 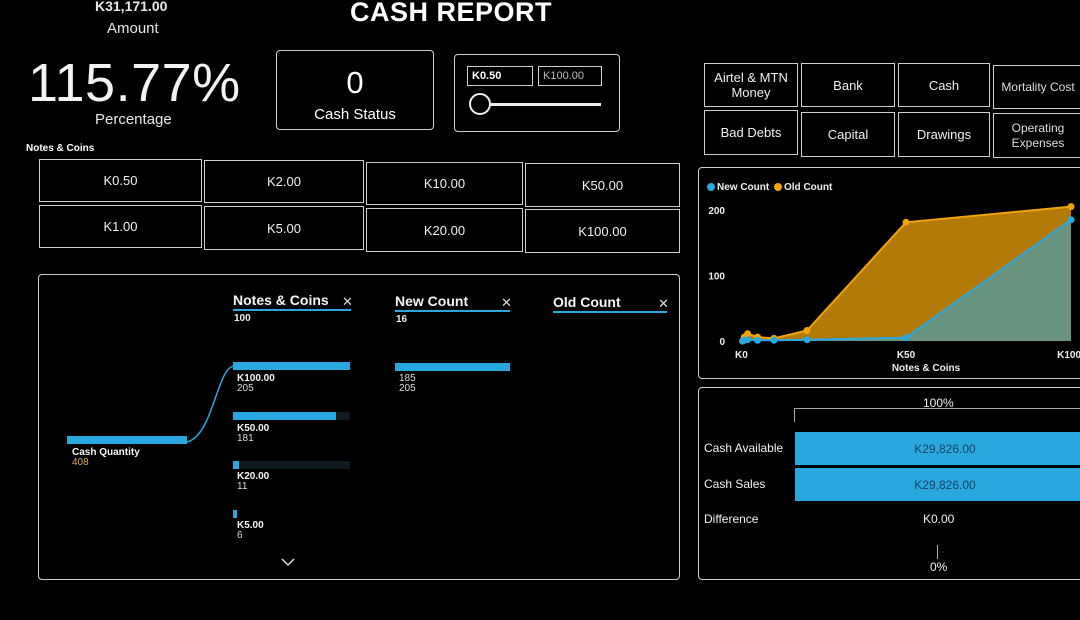 I want to click on tree-column-sub: 16, so click(x=402, y=319).